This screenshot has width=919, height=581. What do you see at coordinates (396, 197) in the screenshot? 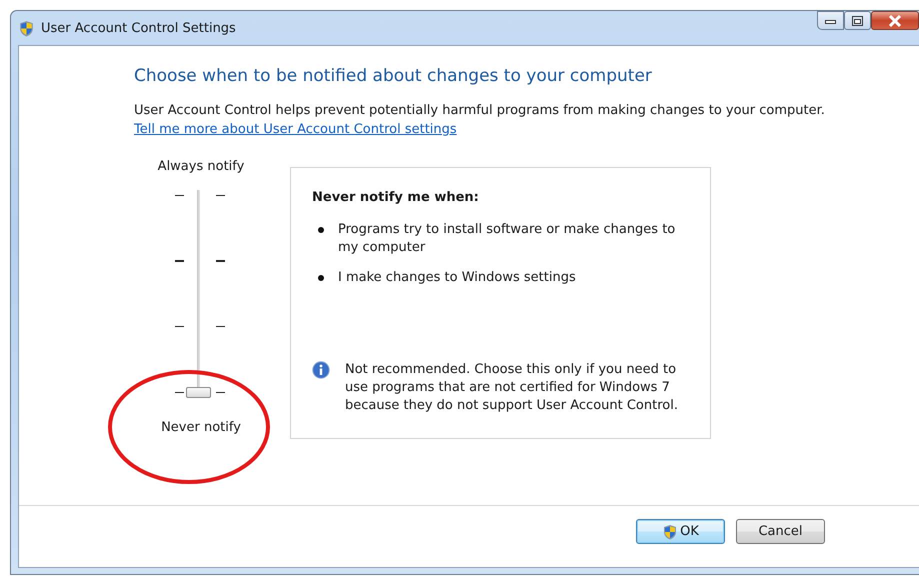
I see `panel-title: Never notify me when:` at bounding box center [396, 197].